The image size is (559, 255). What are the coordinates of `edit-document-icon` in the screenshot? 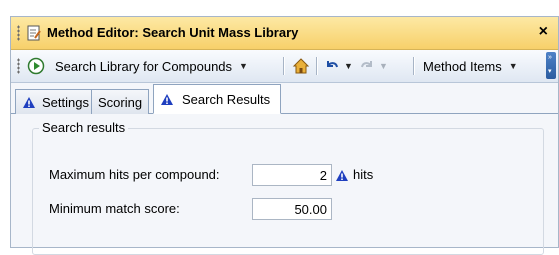 It's located at (34, 33).